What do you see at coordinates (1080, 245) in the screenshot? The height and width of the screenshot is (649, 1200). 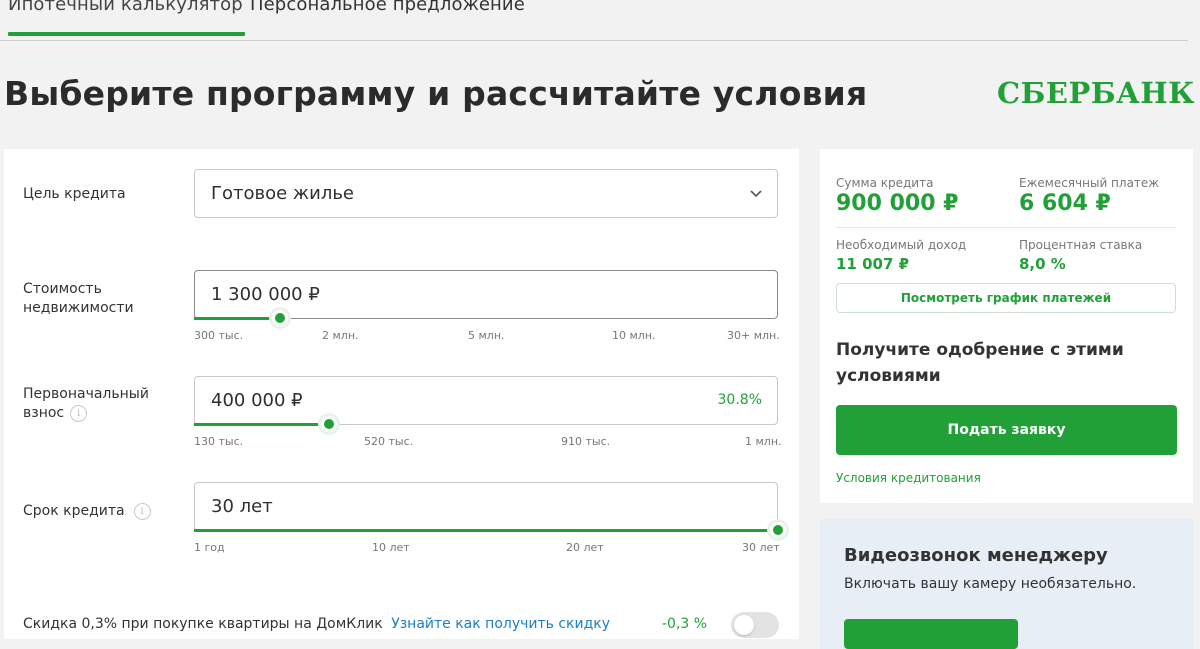 I see `interest-rate-label: Процентная ставка` at bounding box center [1080, 245].